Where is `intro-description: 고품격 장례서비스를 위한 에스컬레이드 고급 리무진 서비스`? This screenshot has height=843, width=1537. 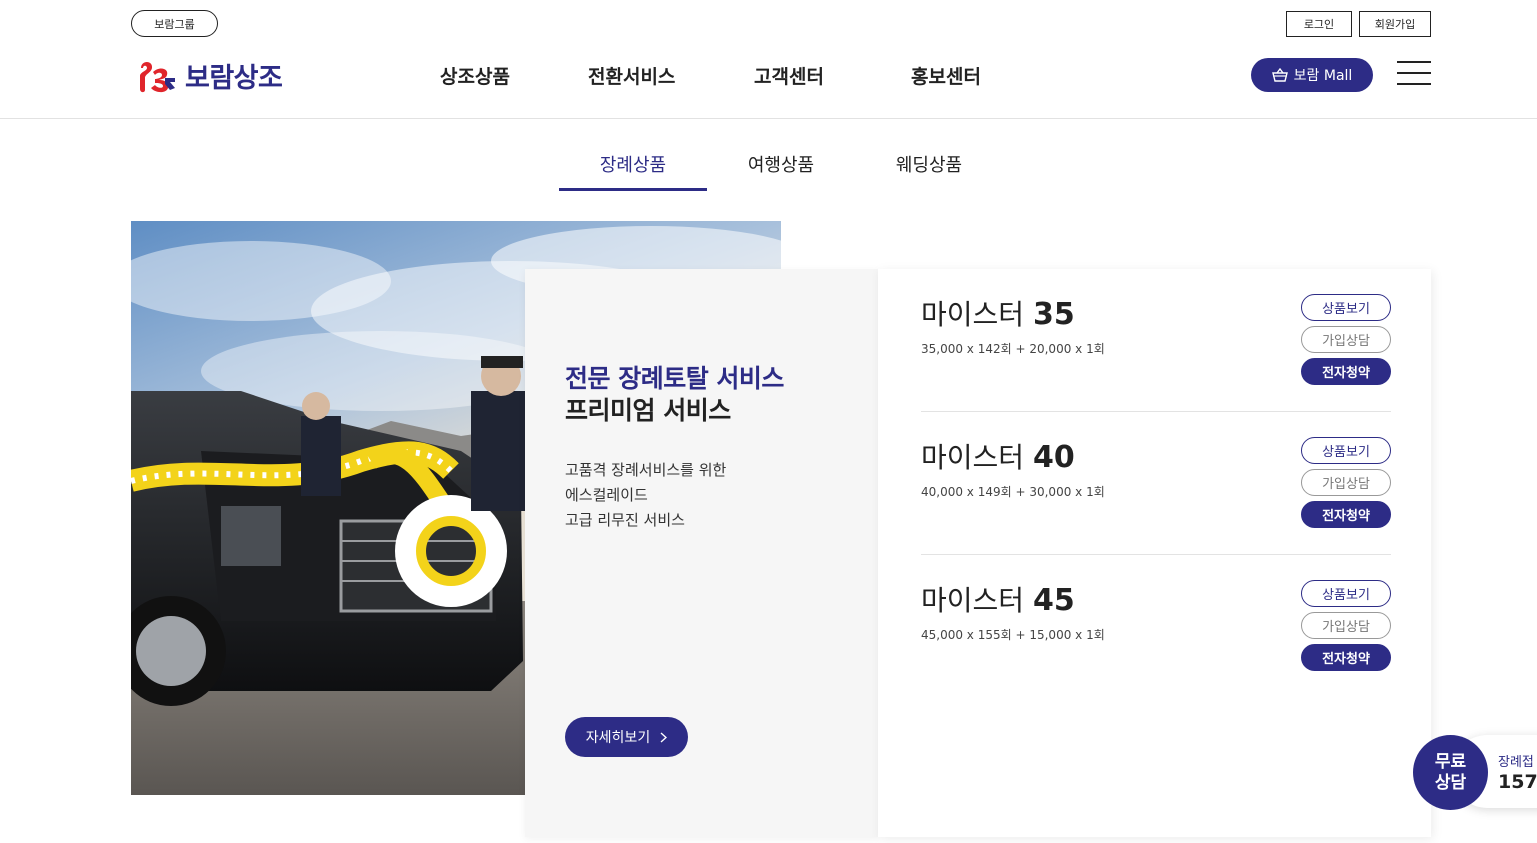
intro-description: 고품격 장례서비스를 위한 에스컬레이드 고급 리무진 서비스 is located at coordinates (645, 495).